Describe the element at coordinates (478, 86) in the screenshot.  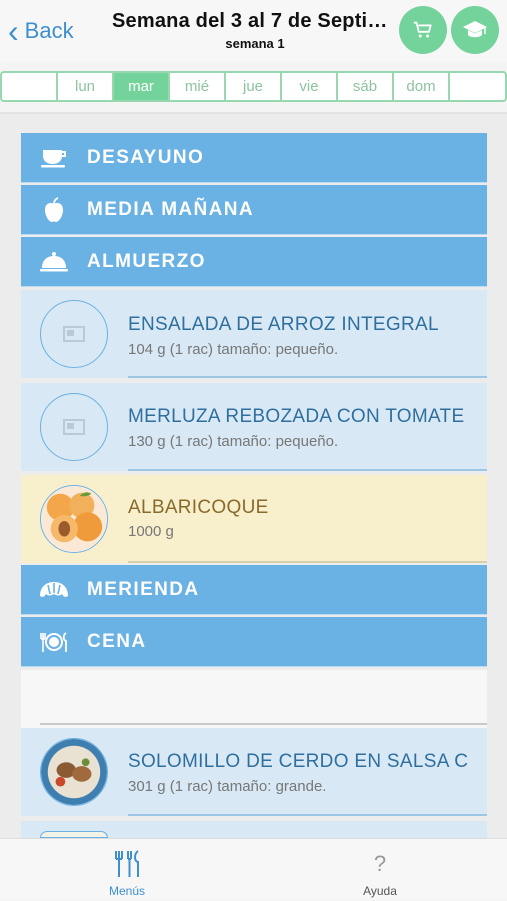
I see `day-tab-next` at that location.